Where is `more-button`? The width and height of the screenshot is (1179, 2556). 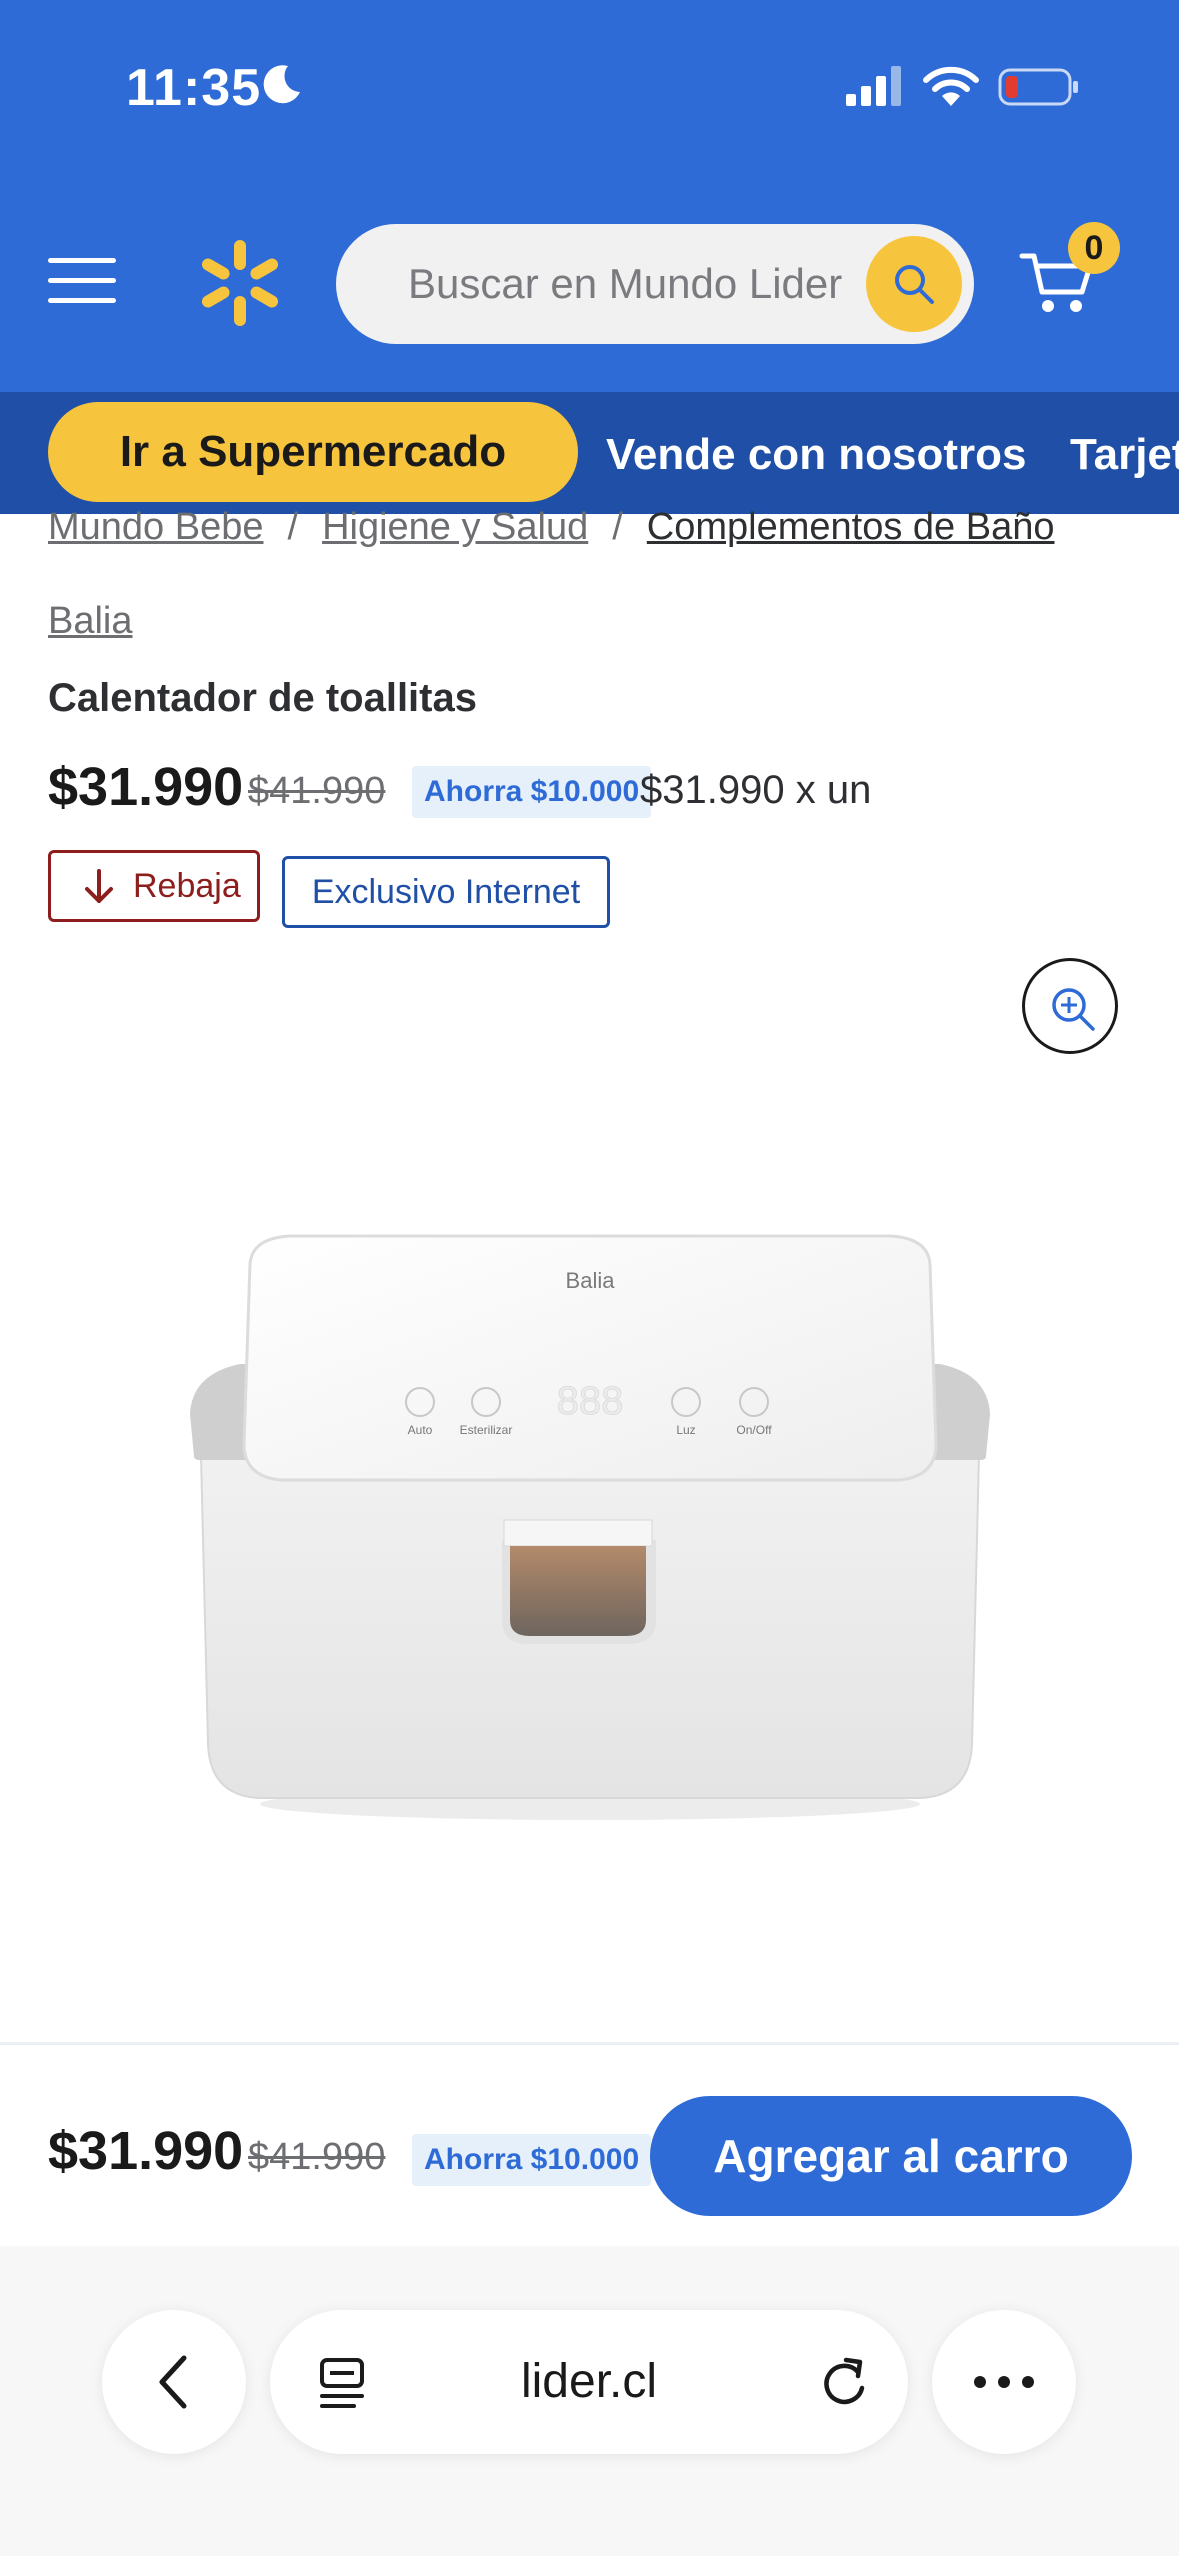 more-button is located at coordinates (1004, 2382).